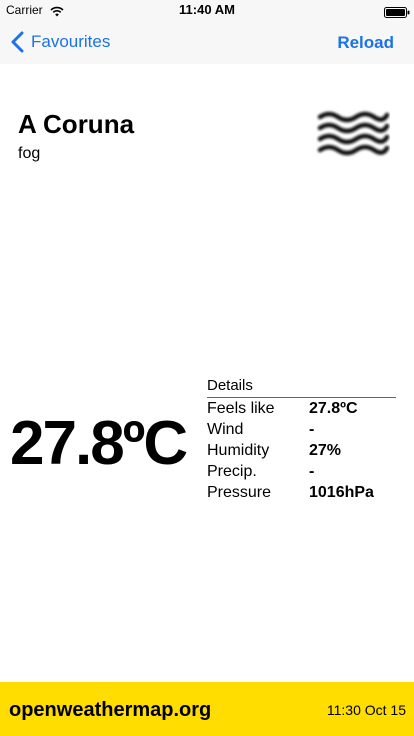 This screenshot has height=736, width=414. I want to click on back-button: Favourites, so click(60, 42).